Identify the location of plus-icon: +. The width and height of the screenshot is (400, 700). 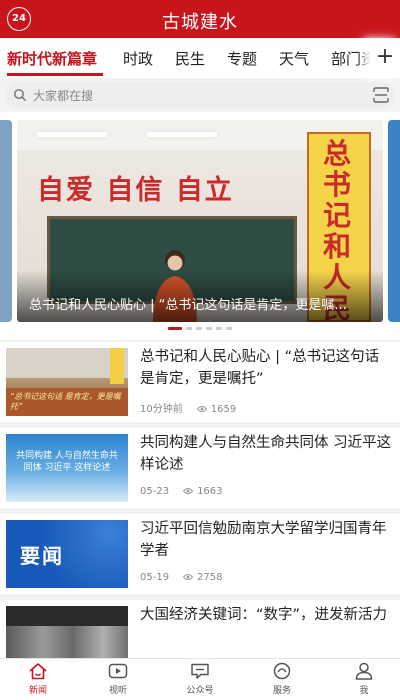
(385, 58).